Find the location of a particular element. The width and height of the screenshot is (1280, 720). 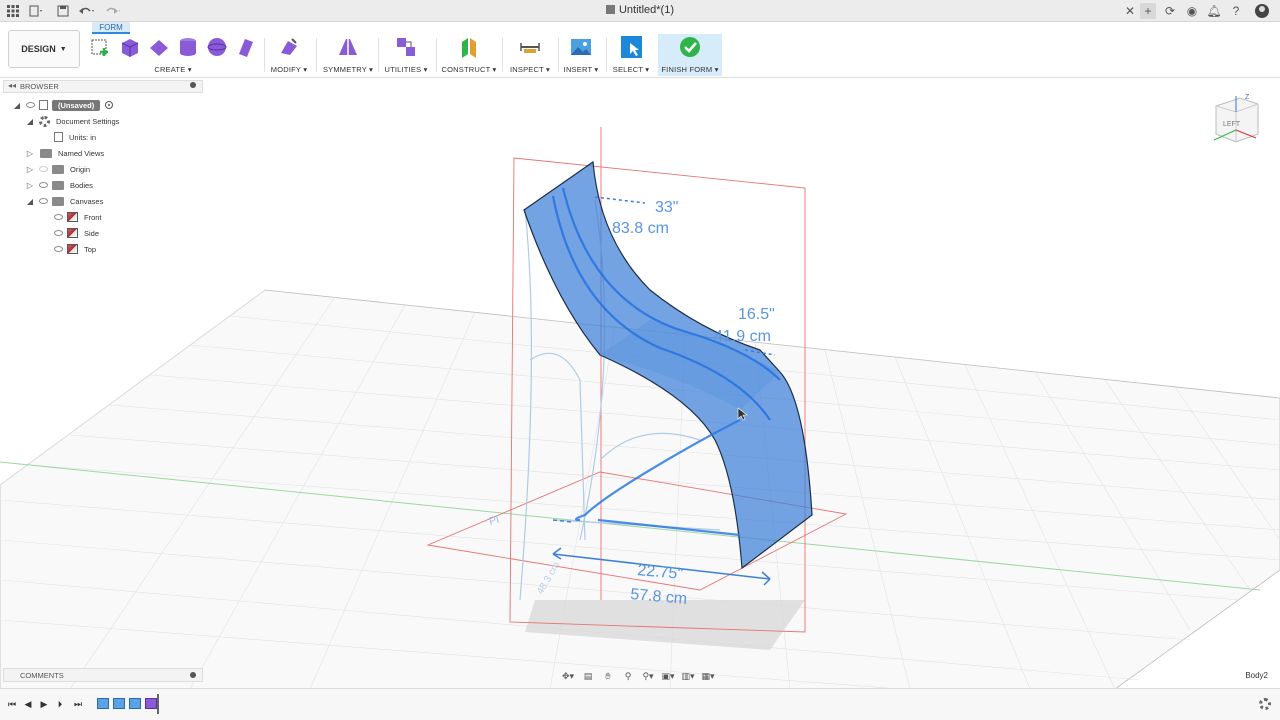

plane-icon is located at coordinates (159, 47).